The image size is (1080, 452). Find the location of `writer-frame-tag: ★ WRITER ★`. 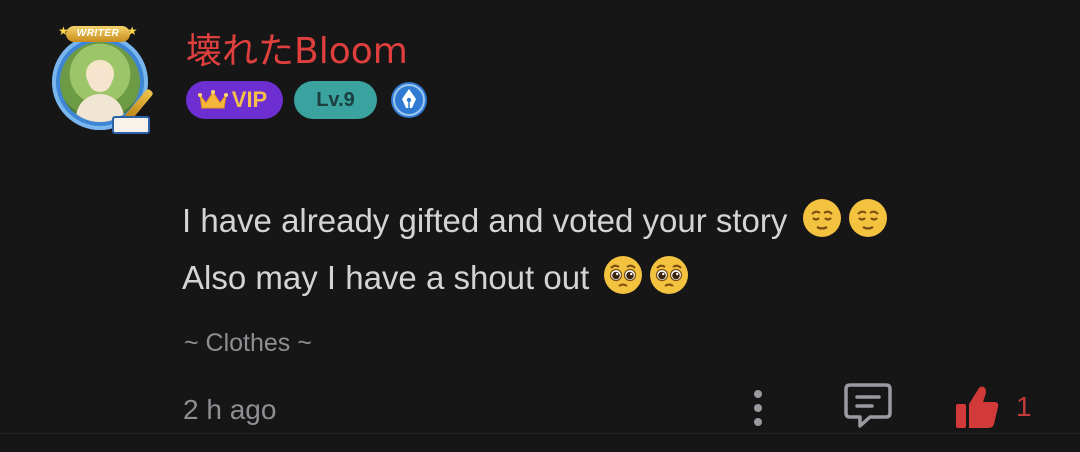

writer-frame-tag: ★ WRITER ★ is located at coordinates (97, 33).